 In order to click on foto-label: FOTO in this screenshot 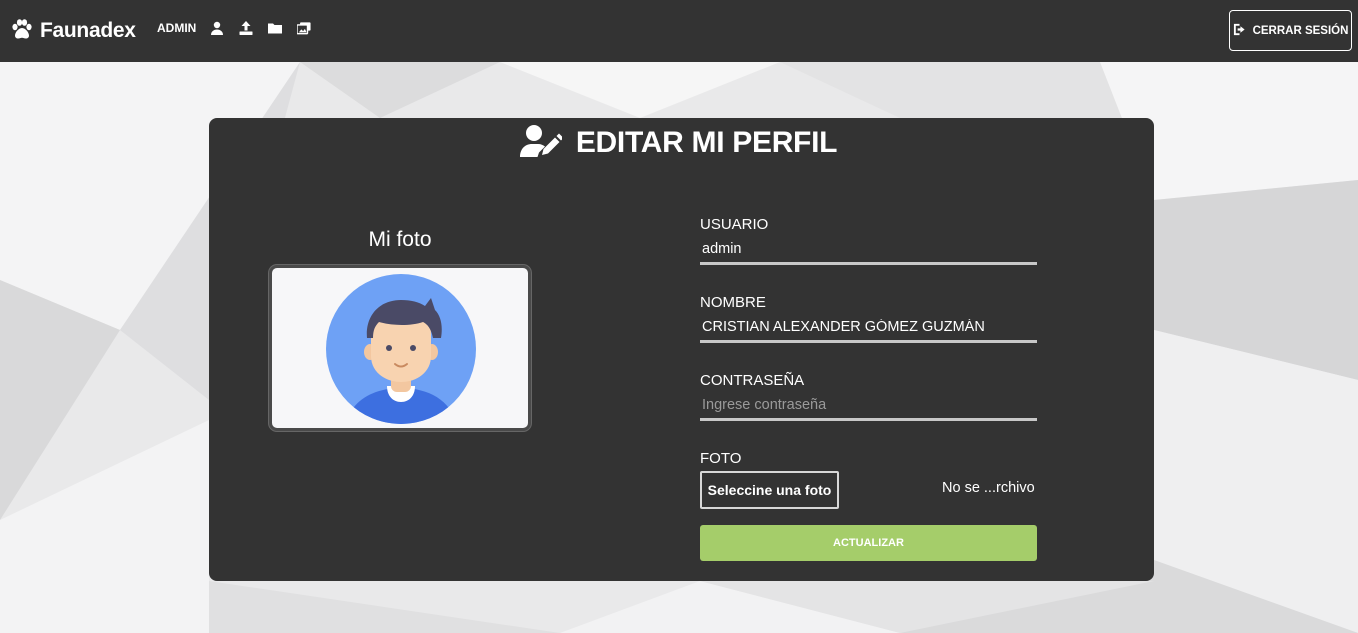, I will do `click(721, 458)`.